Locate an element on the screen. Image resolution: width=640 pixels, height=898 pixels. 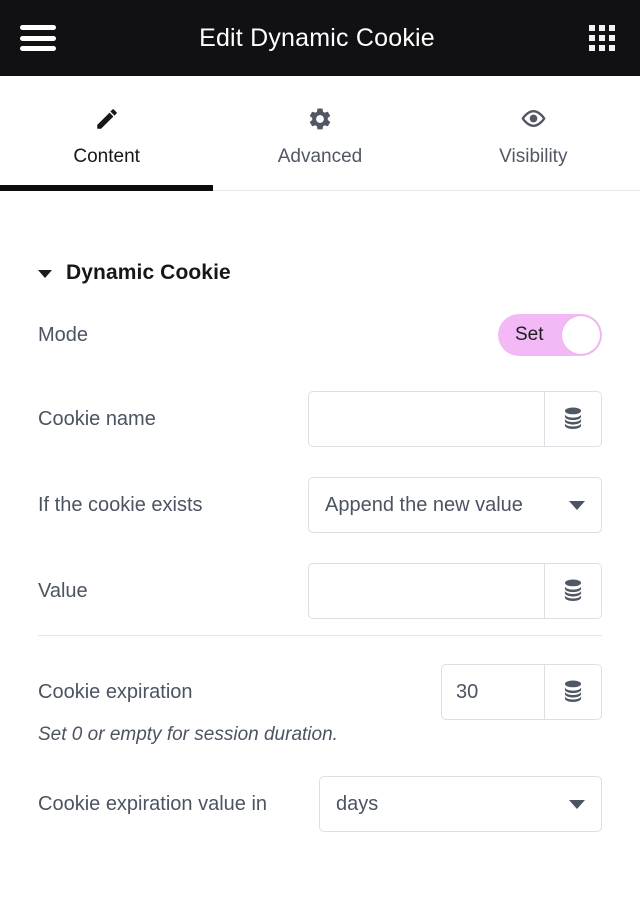
menu-button is located at coordinates (38, 38).